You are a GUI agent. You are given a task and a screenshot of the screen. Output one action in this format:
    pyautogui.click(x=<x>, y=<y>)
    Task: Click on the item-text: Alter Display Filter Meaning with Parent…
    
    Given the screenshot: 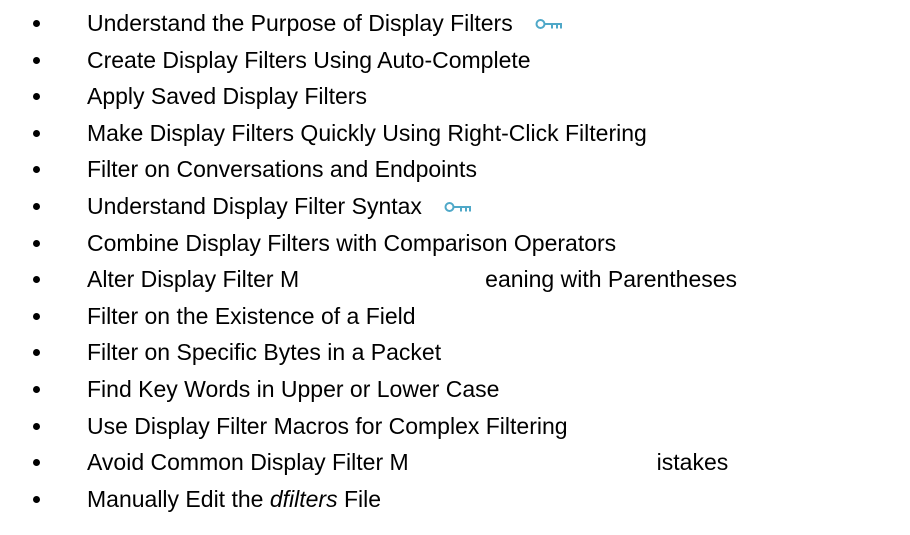 What is the action you would take?
    pyautogui.click(x=412, y=279)
    